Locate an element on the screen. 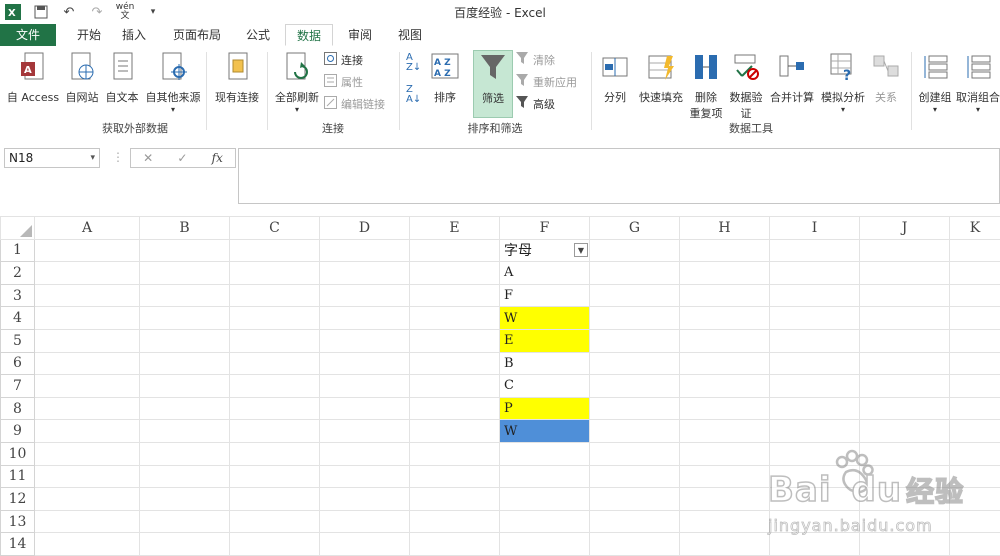 The width and height of the screenshot is (1000, 556). cell-b8 is located at coordinates (184, 408).